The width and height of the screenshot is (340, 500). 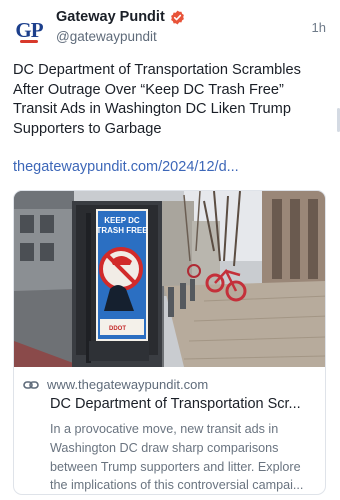 I want to click on author-handle: @gatewaypundit, so click(x=106, y=36).